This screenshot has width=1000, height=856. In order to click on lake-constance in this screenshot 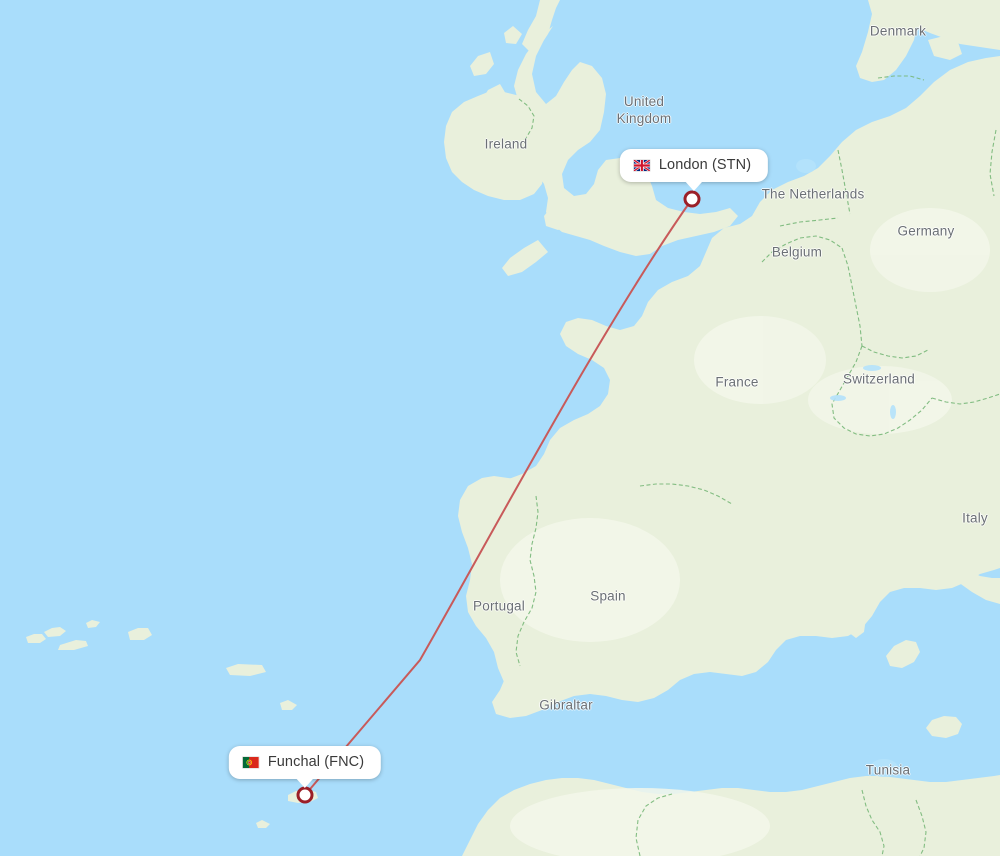, I will do `click(872, 368)`.